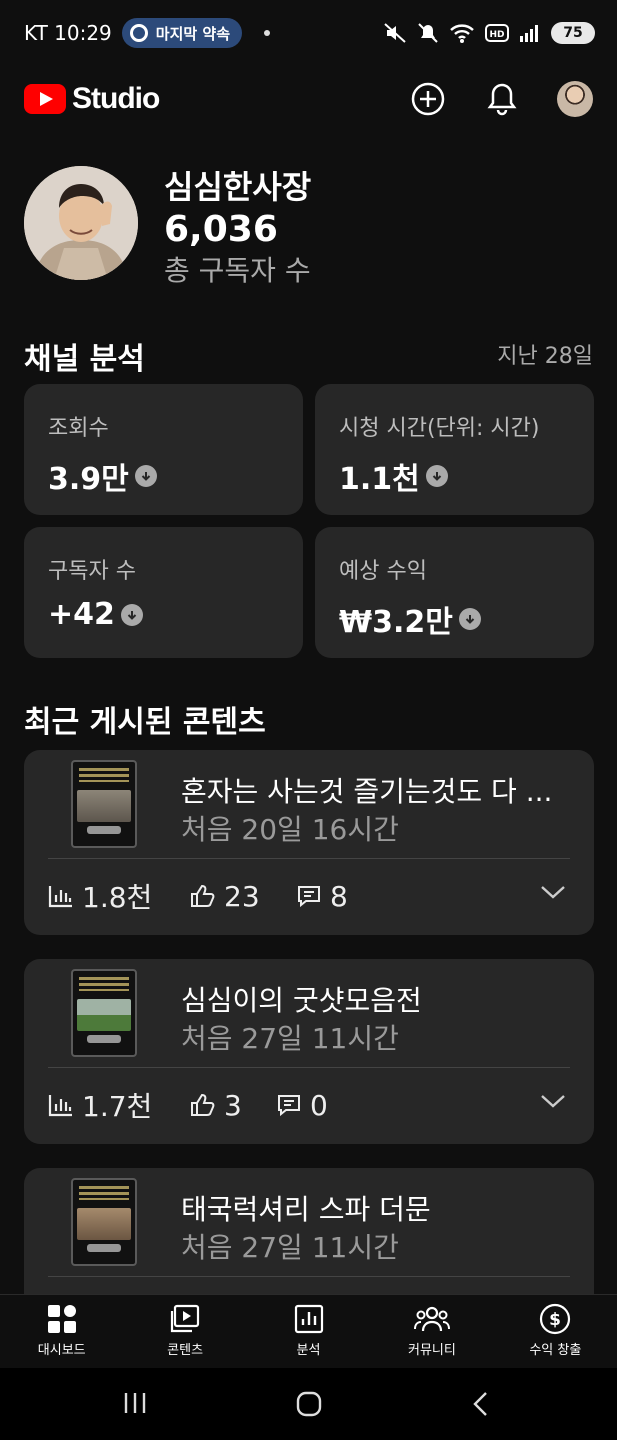  Describe the element at coordinates (383, 571) in the screenshot. I see `stat-label: 예상 수익` at that location.